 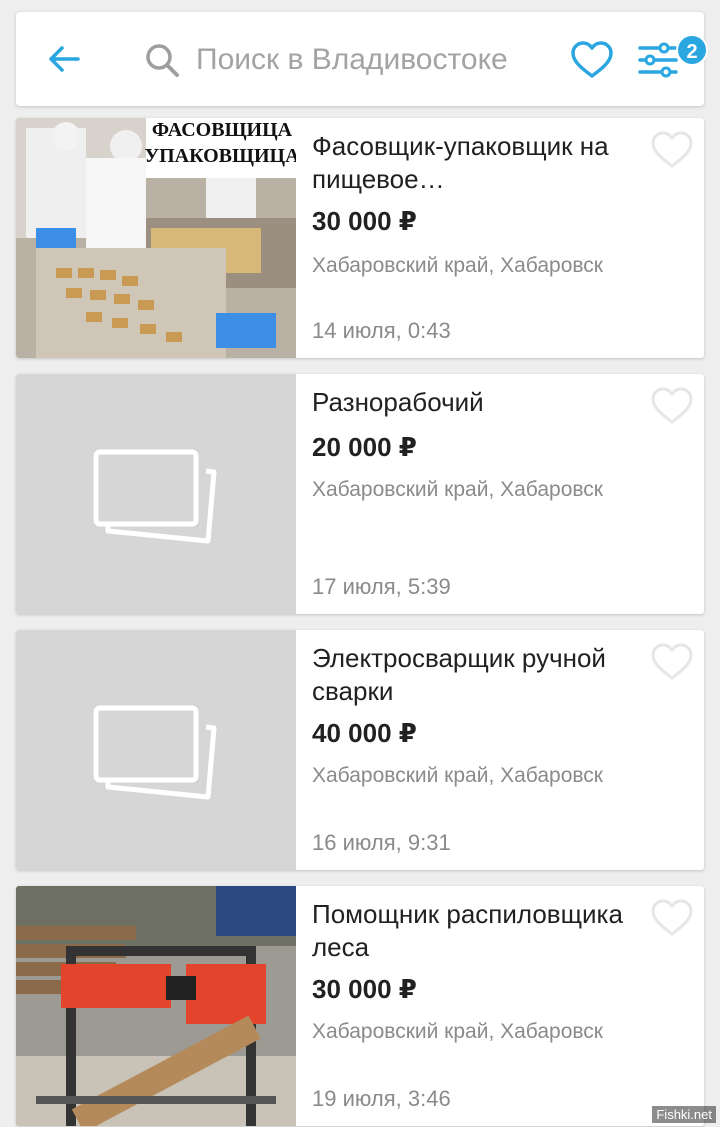 What do you see at coordinates (364, 733) in the screenshot?
I see `listing-price: 40 000 ₽` at bounding box center [364, 733].